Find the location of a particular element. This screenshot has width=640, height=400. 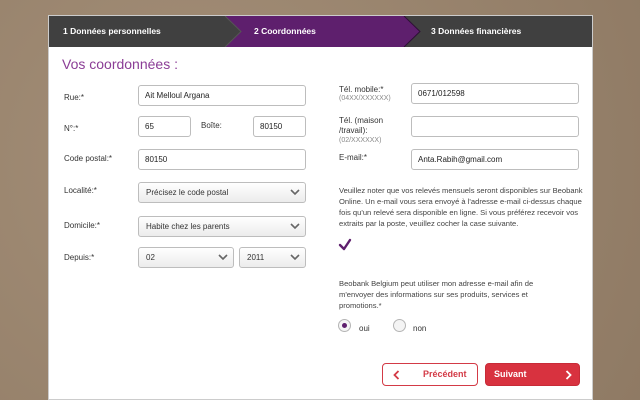

step-1-personal-data: 1 Données personnelles is located at coordinates (112, 31).